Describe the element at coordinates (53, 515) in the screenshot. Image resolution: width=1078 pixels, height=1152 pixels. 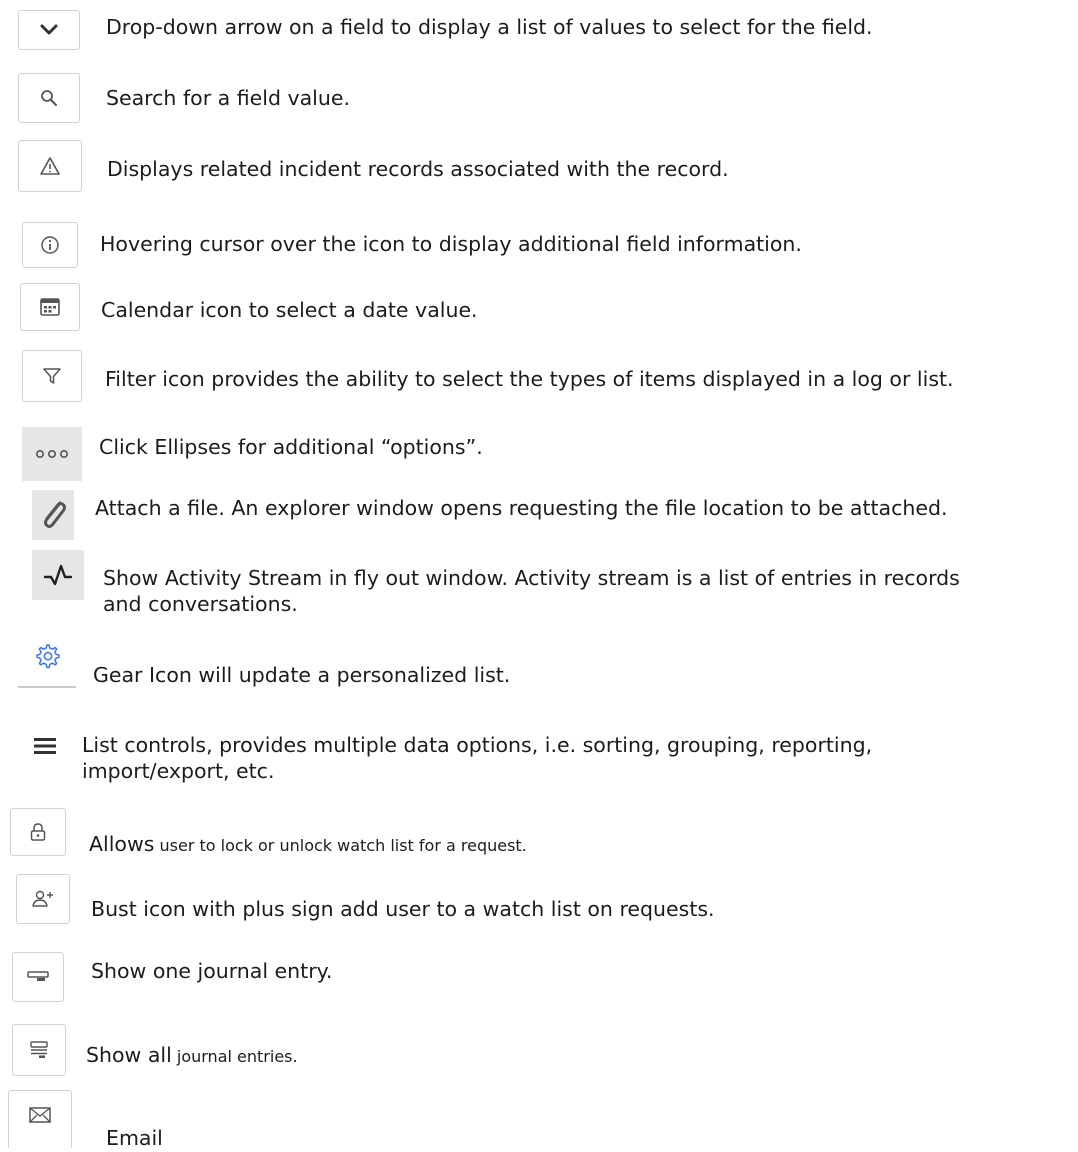
I see `paperclip-icon` at that location.